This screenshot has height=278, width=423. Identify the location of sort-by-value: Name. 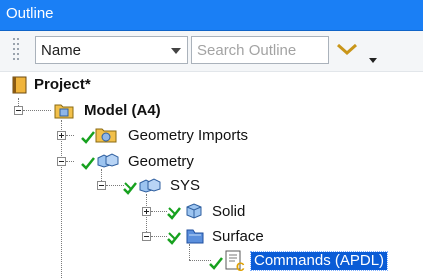
(61, 50).